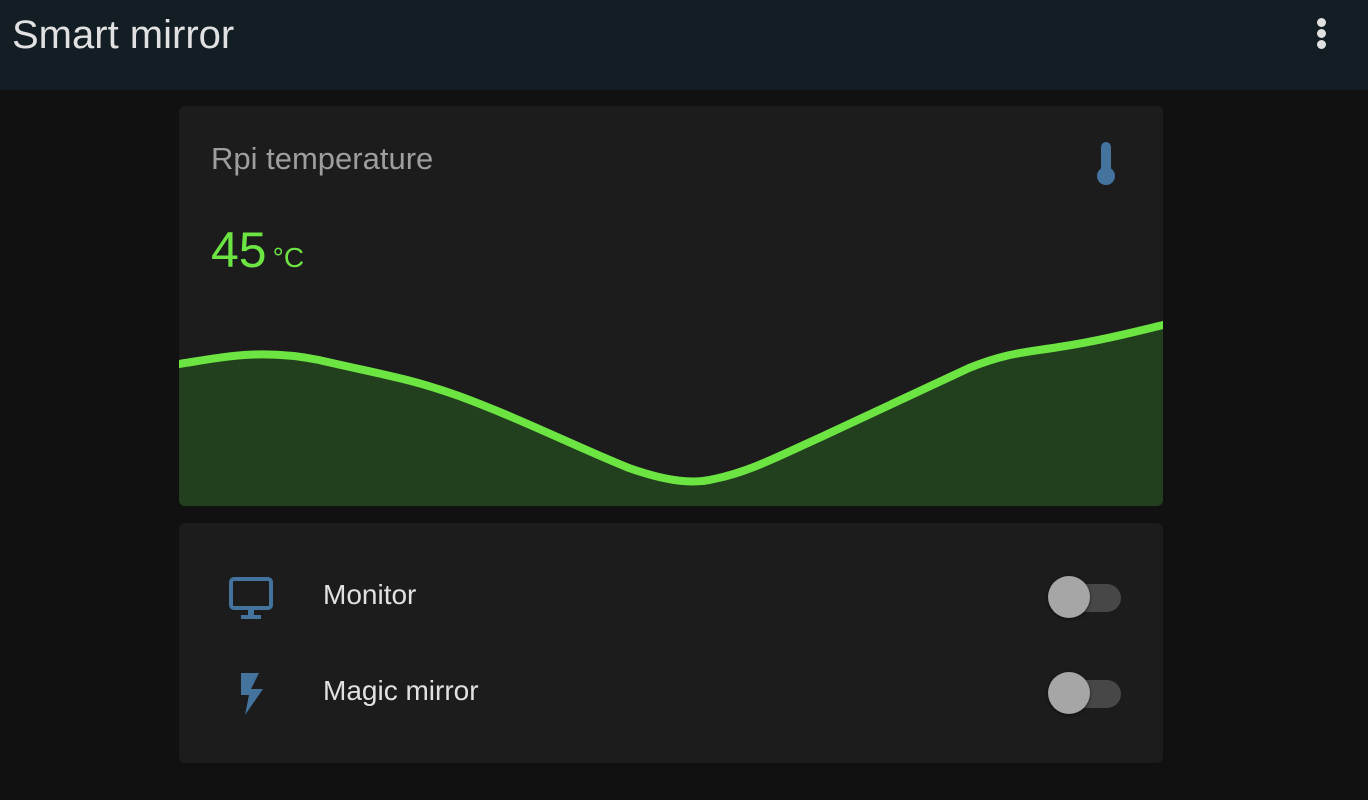 The width and height of the screenshot is (1368, 800). I want to click on thermometer-icon, so click(1106, 163).